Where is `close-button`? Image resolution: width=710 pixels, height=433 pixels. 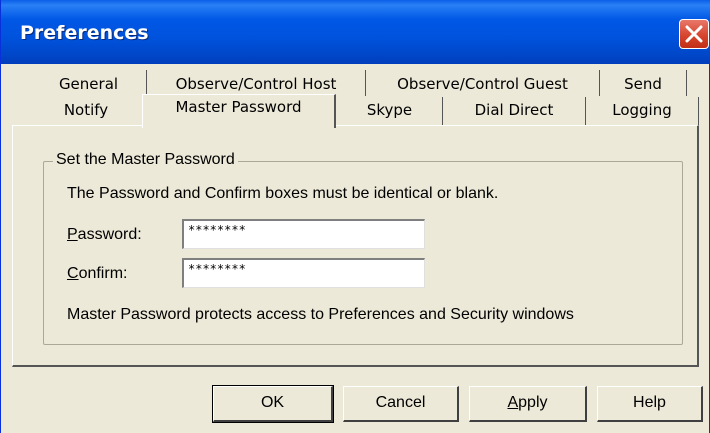 close-button is located at coordinates (694, 34).